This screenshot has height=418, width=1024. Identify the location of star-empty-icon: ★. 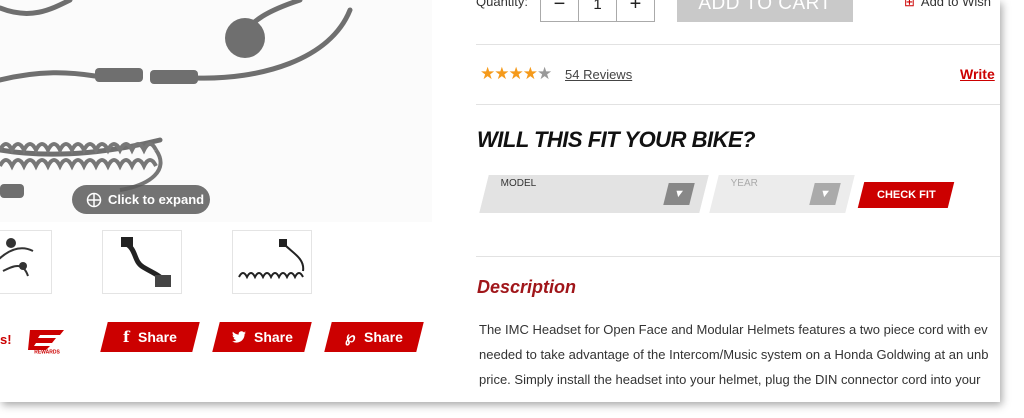
(544, 73).